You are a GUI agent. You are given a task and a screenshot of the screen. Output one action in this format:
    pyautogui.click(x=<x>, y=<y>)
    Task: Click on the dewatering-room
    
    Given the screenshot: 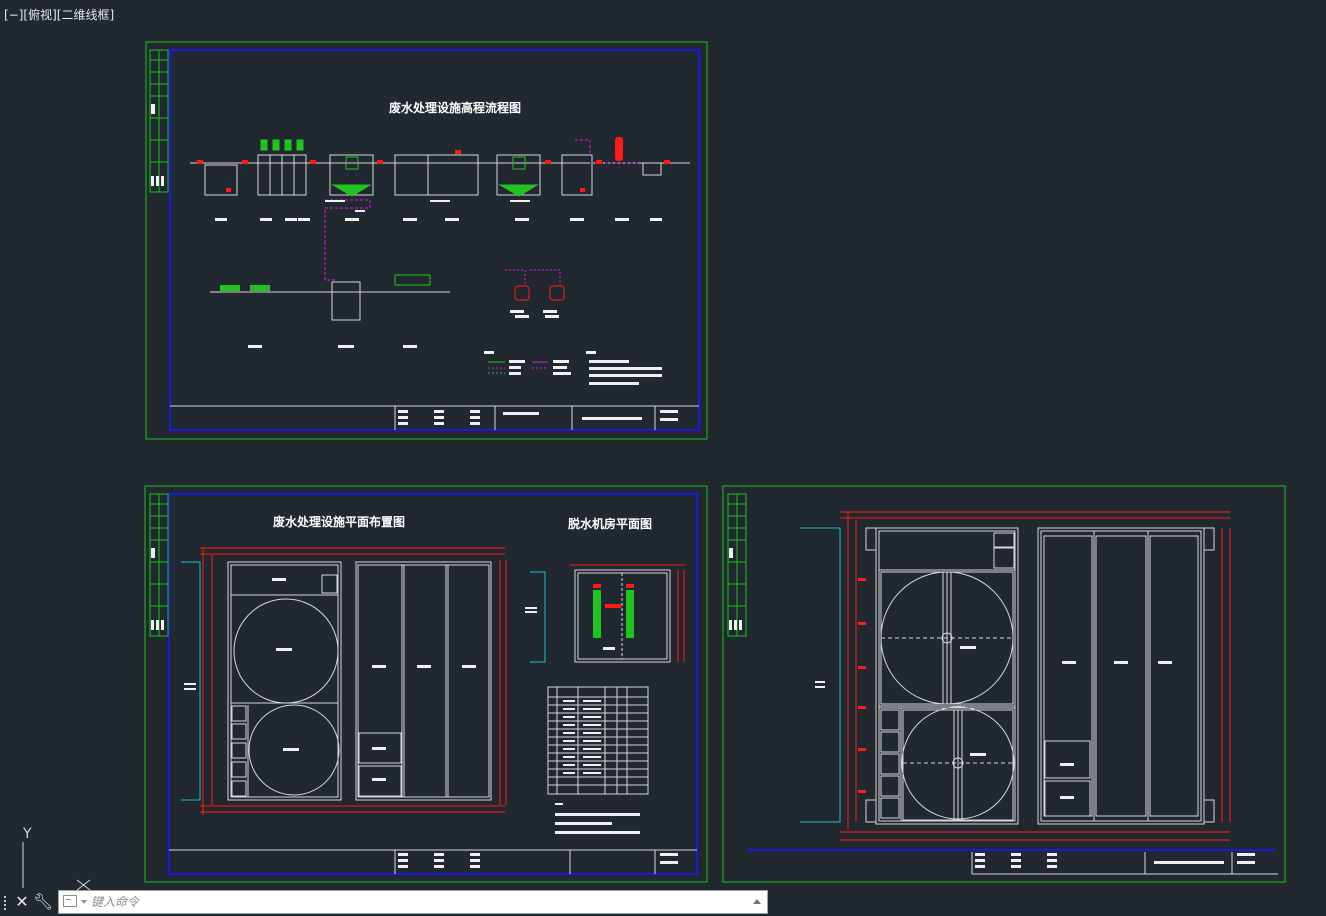 What is the action you would take?
    pyautogui.click(x=622, y=616)
    